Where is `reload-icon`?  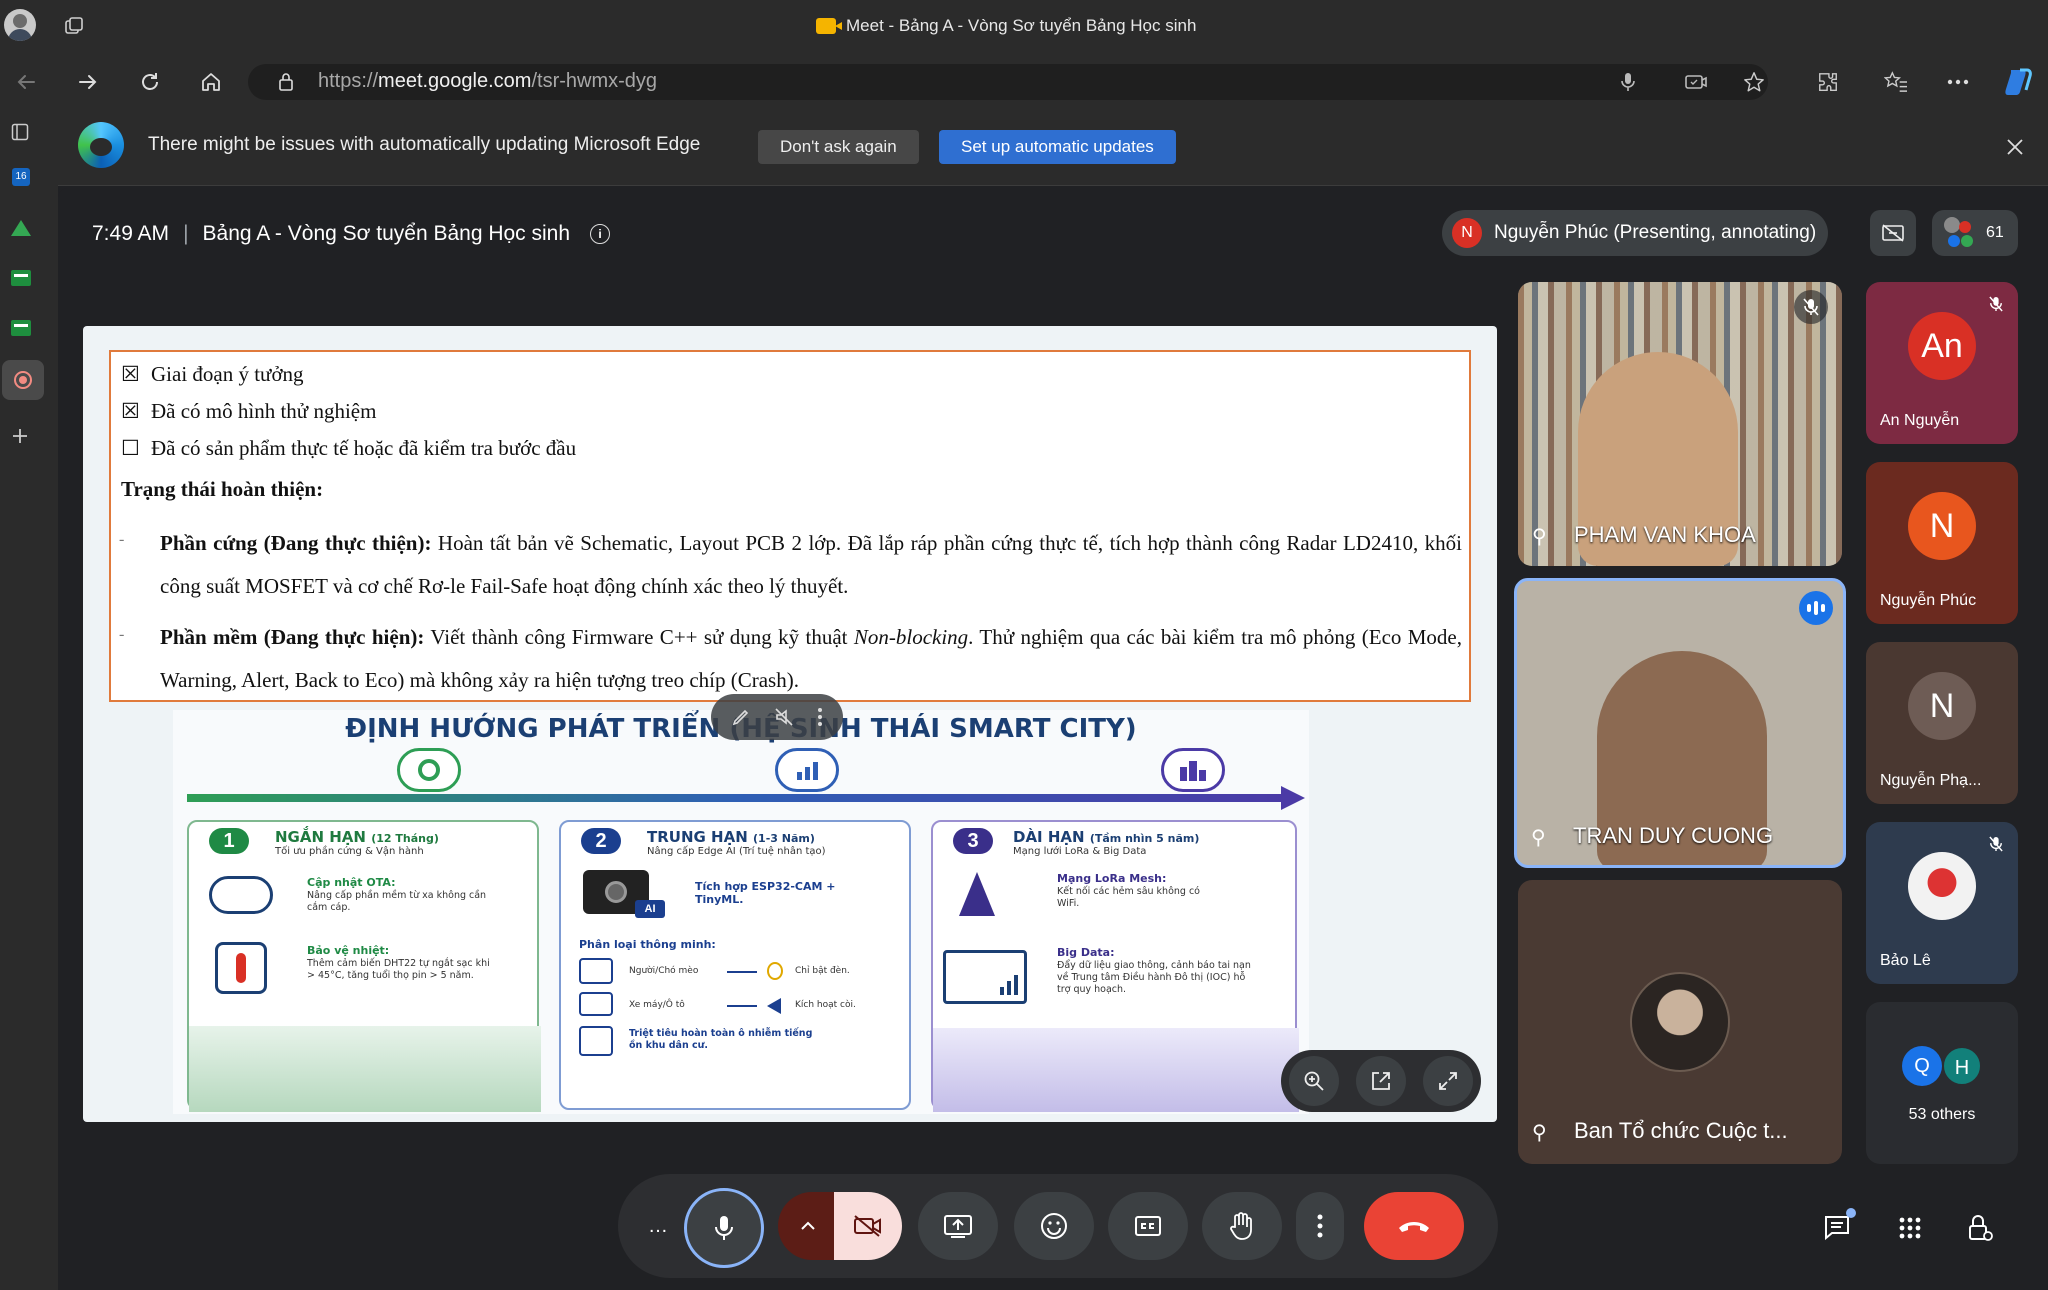
reload-icon is located at coordinates (150, 82).